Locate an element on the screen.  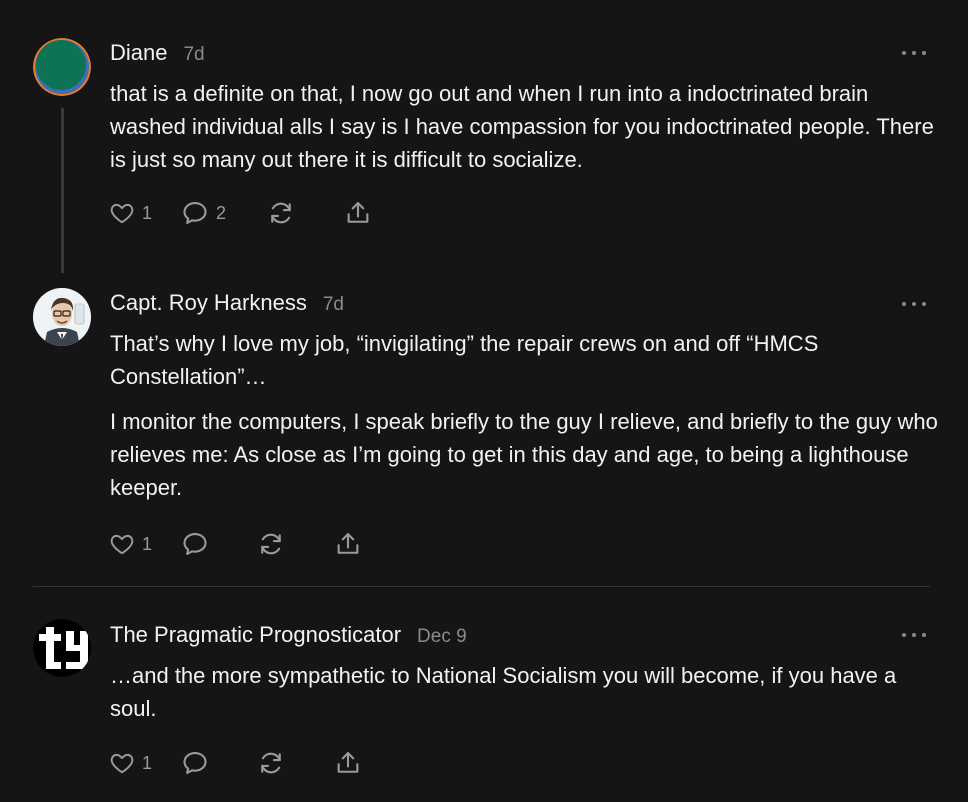
author-name: Capt. Roy Harkness is located at coordinates (208, 303).